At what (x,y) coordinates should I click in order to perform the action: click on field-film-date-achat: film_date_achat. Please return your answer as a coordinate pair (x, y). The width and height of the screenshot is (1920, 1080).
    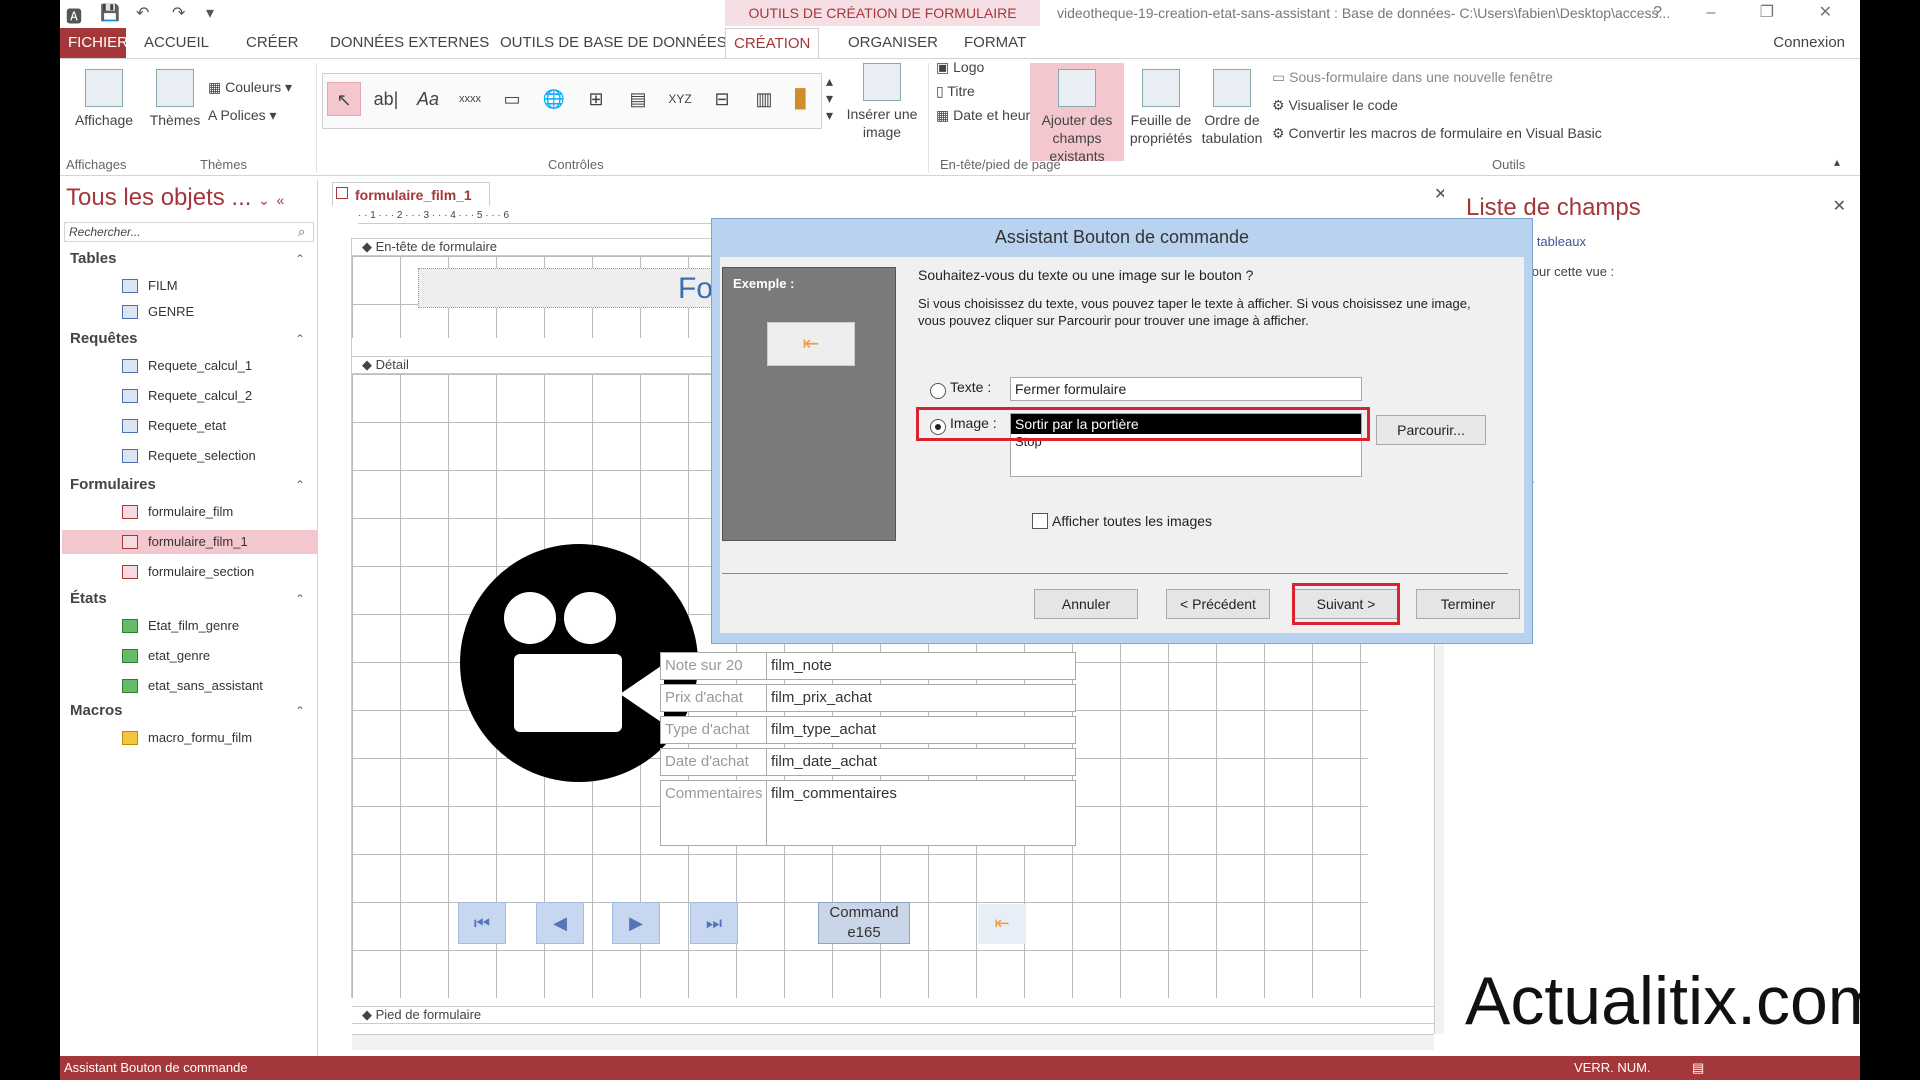
    Looking at the image, I should click on (921, 762).